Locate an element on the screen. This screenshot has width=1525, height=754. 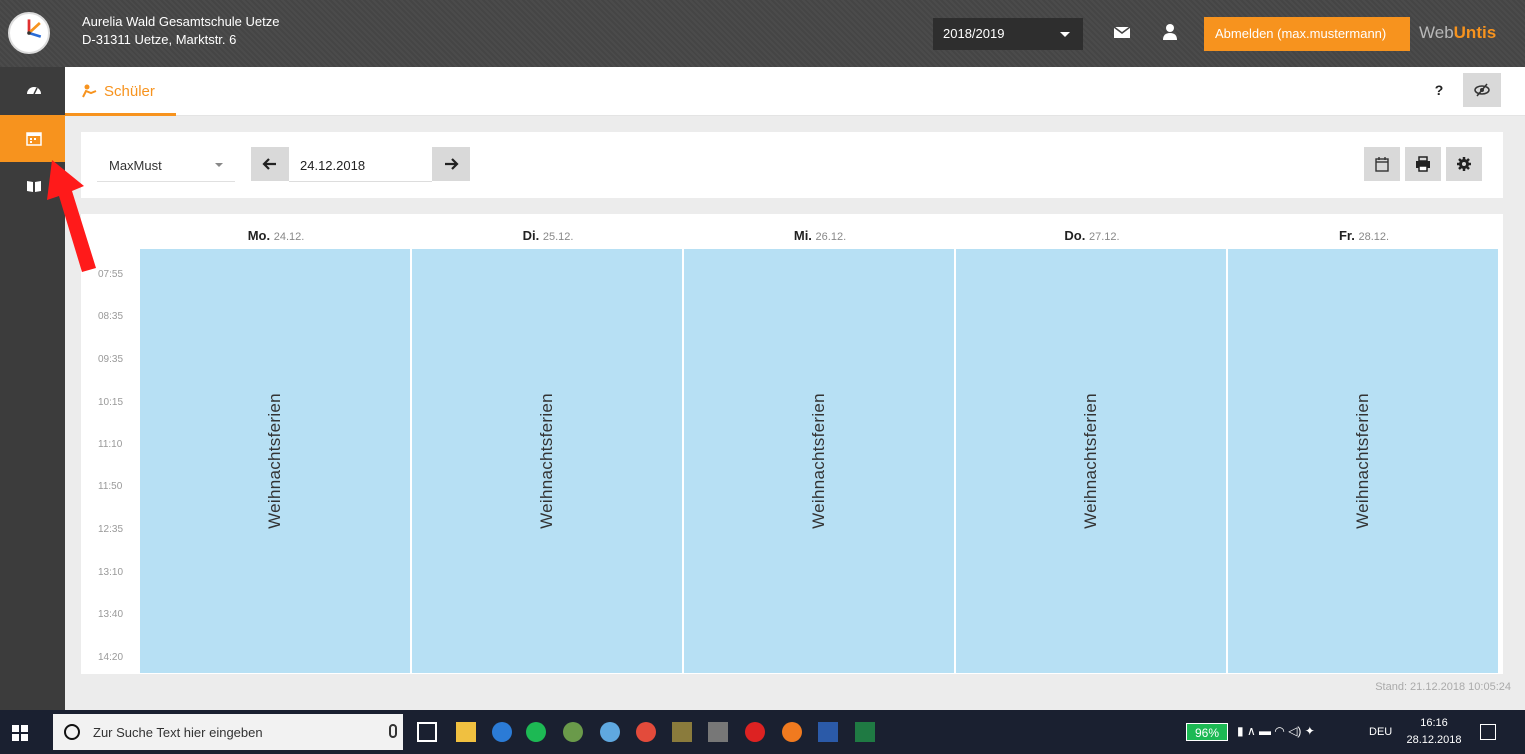
school-name: Aurelia Wald Gesamtschule Uetze is located at coordinates (181, 21).